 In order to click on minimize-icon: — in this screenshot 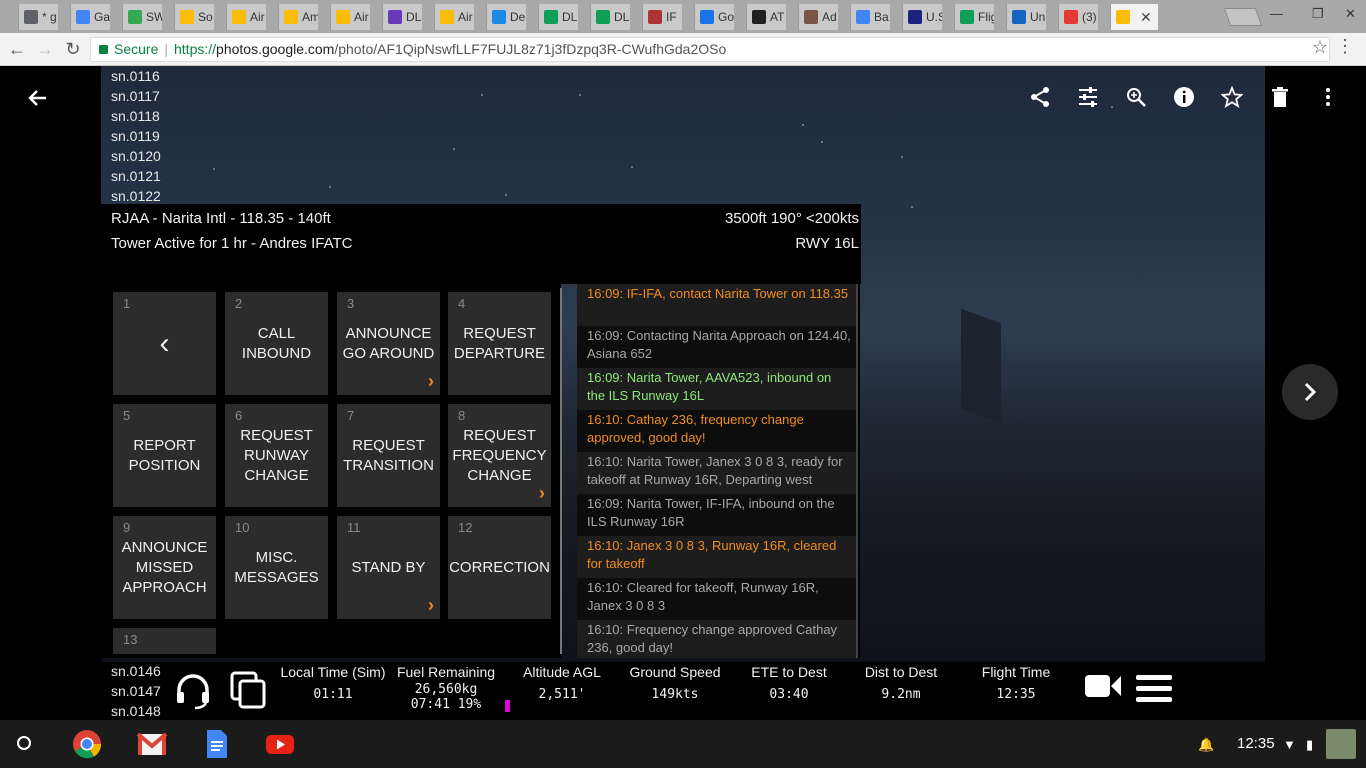, I will do `click(1276, 13)`.